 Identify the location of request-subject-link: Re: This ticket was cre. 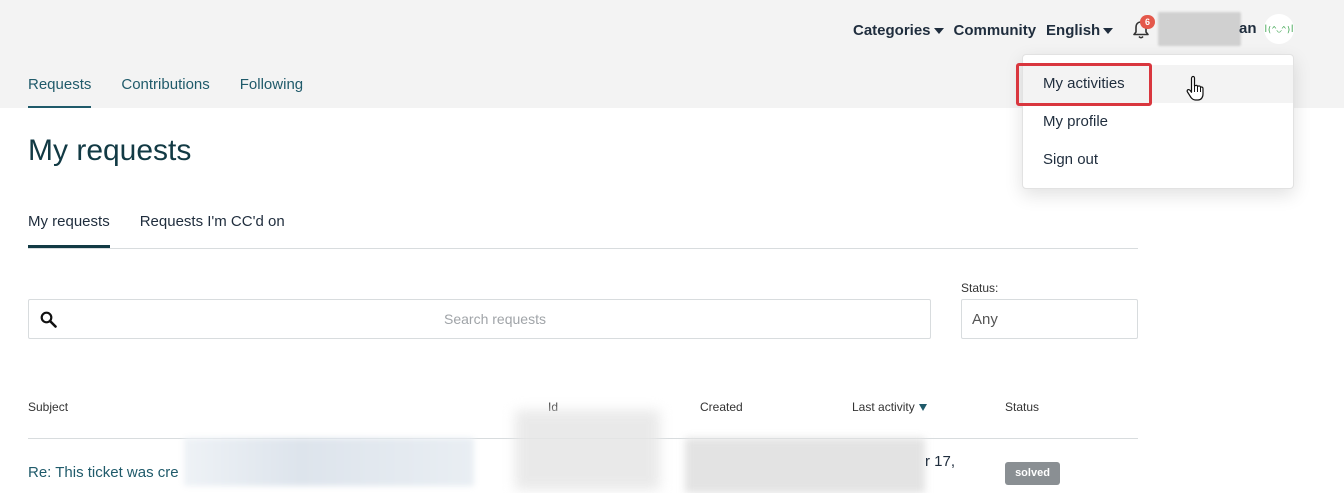
(103, 472).